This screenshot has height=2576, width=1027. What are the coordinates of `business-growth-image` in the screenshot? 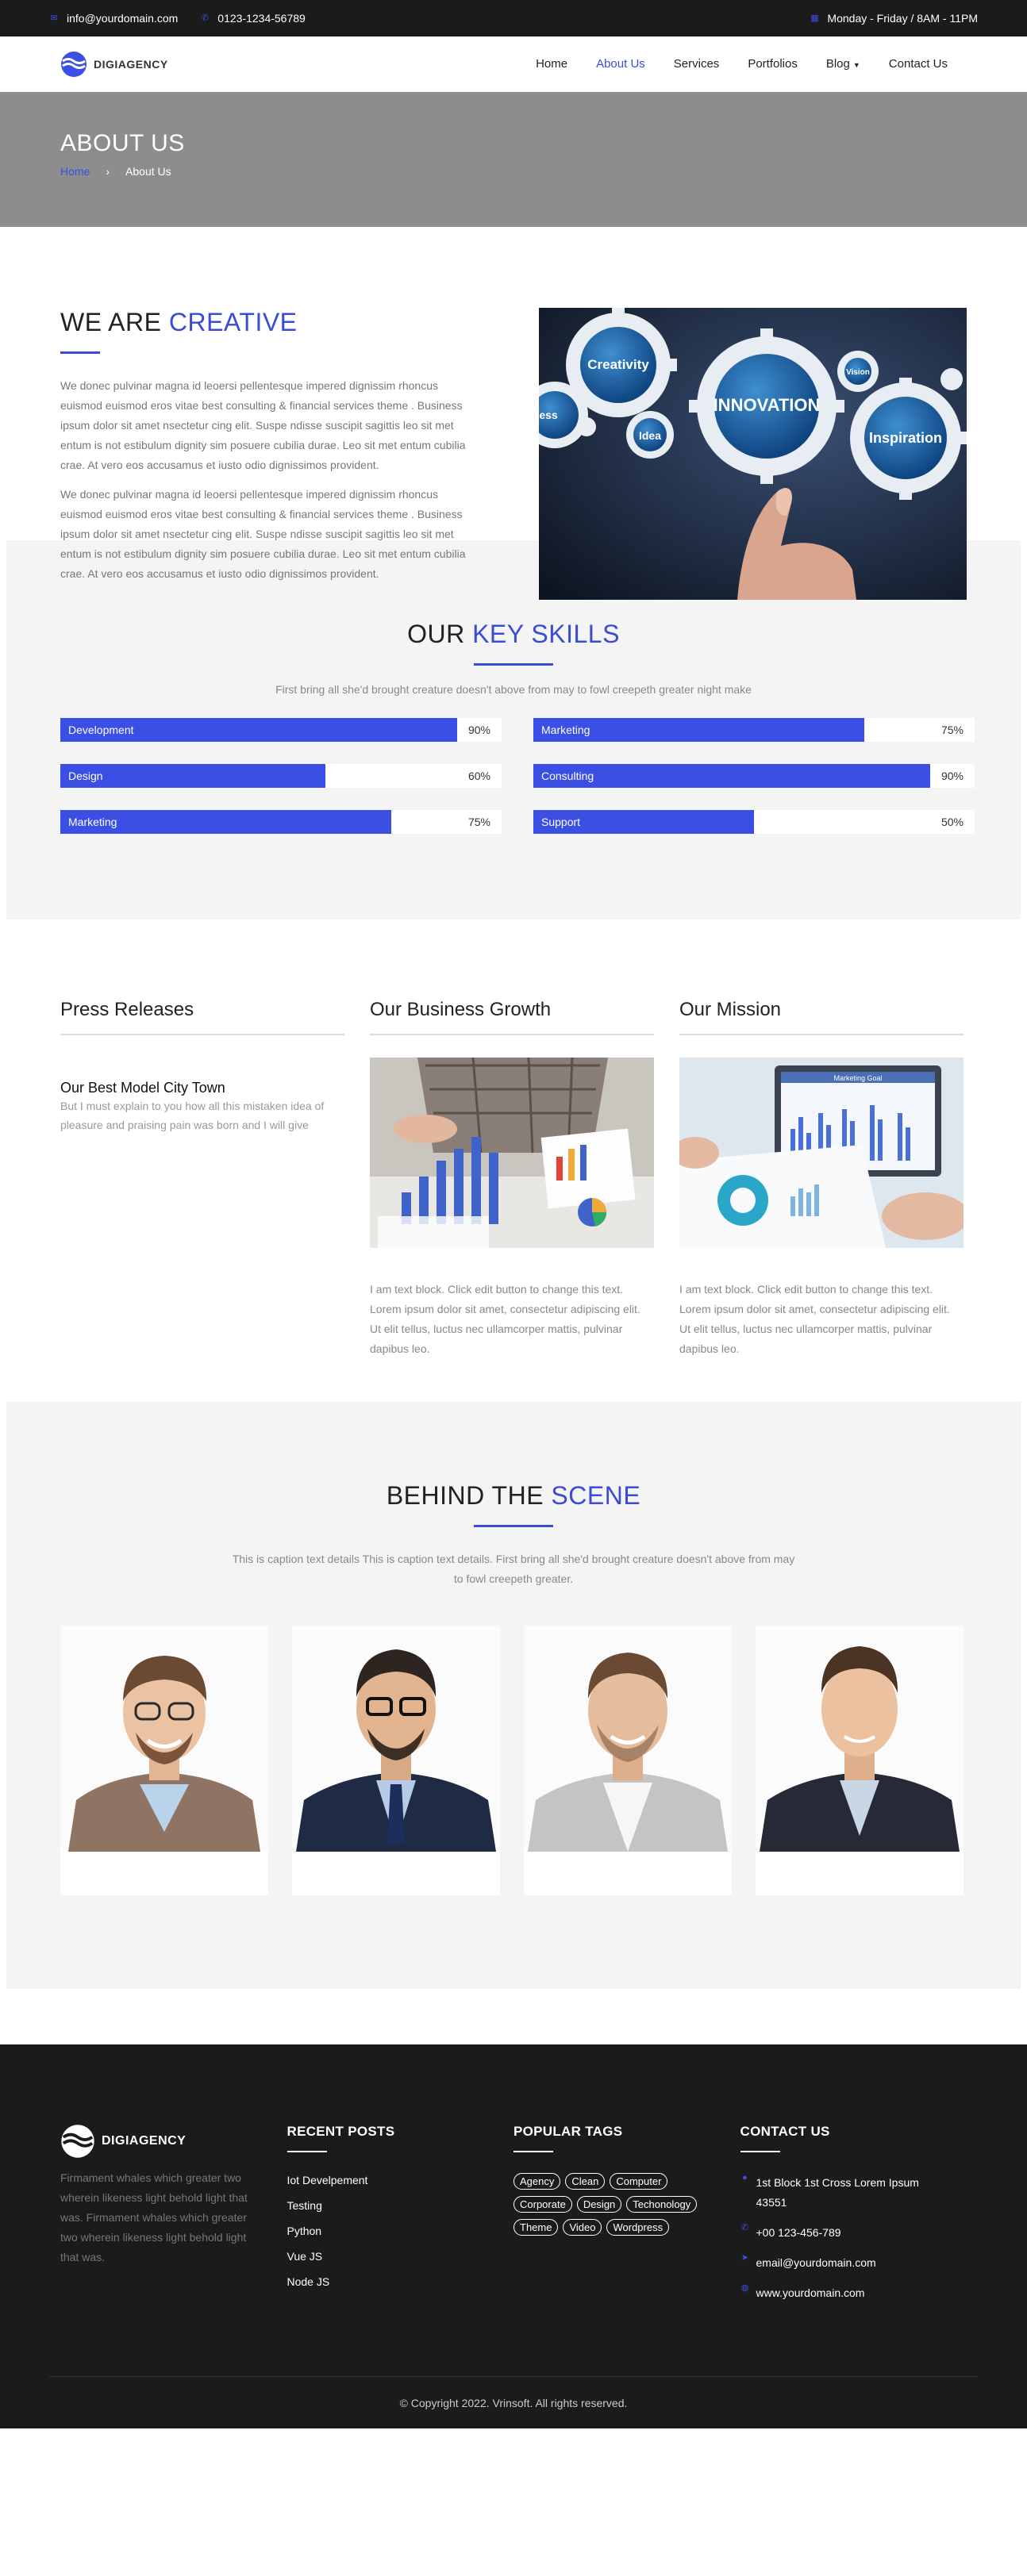 It's located at (512, 1153).